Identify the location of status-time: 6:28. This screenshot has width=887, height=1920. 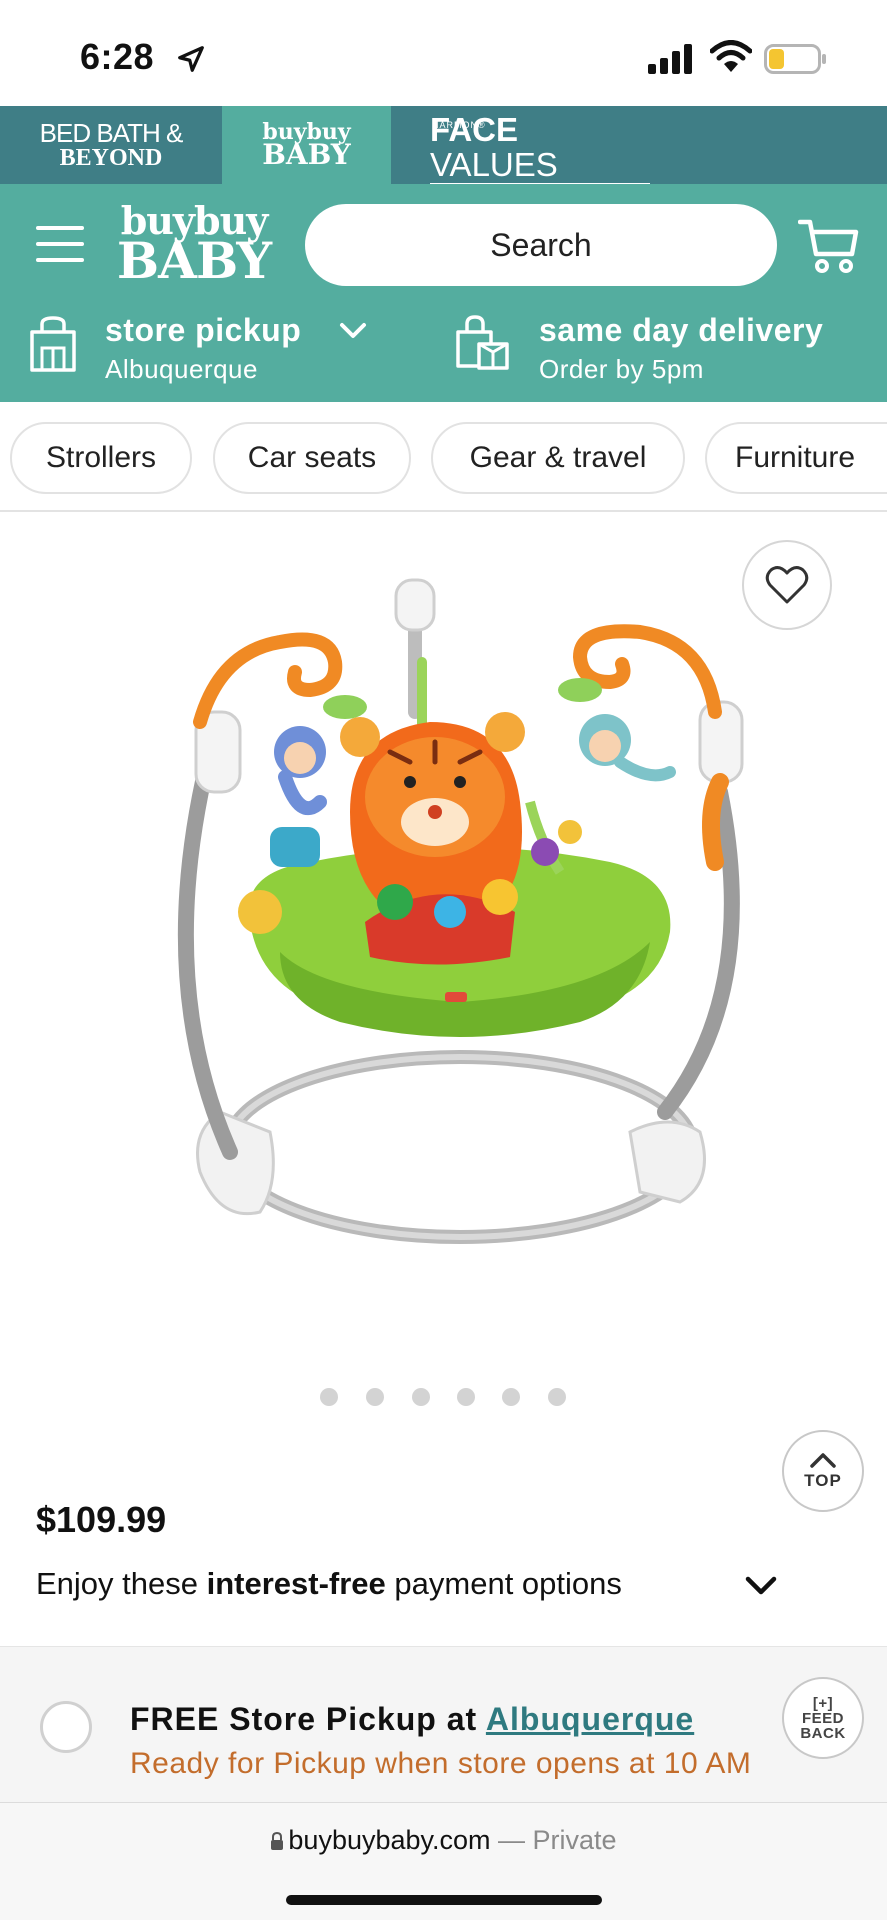
(117, 56).